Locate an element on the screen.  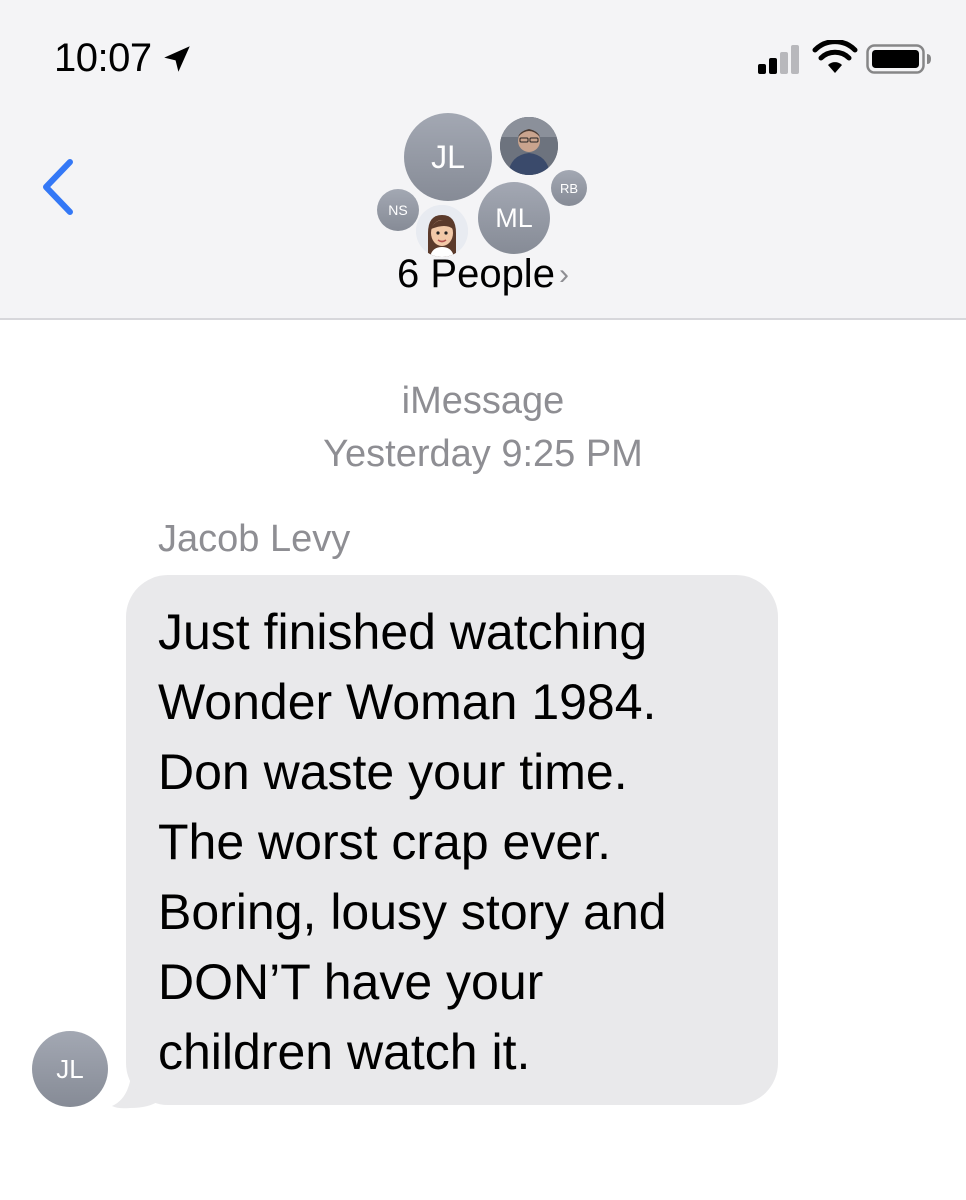
avatar-jl-initials: JL is located at coordinates (448, 156).